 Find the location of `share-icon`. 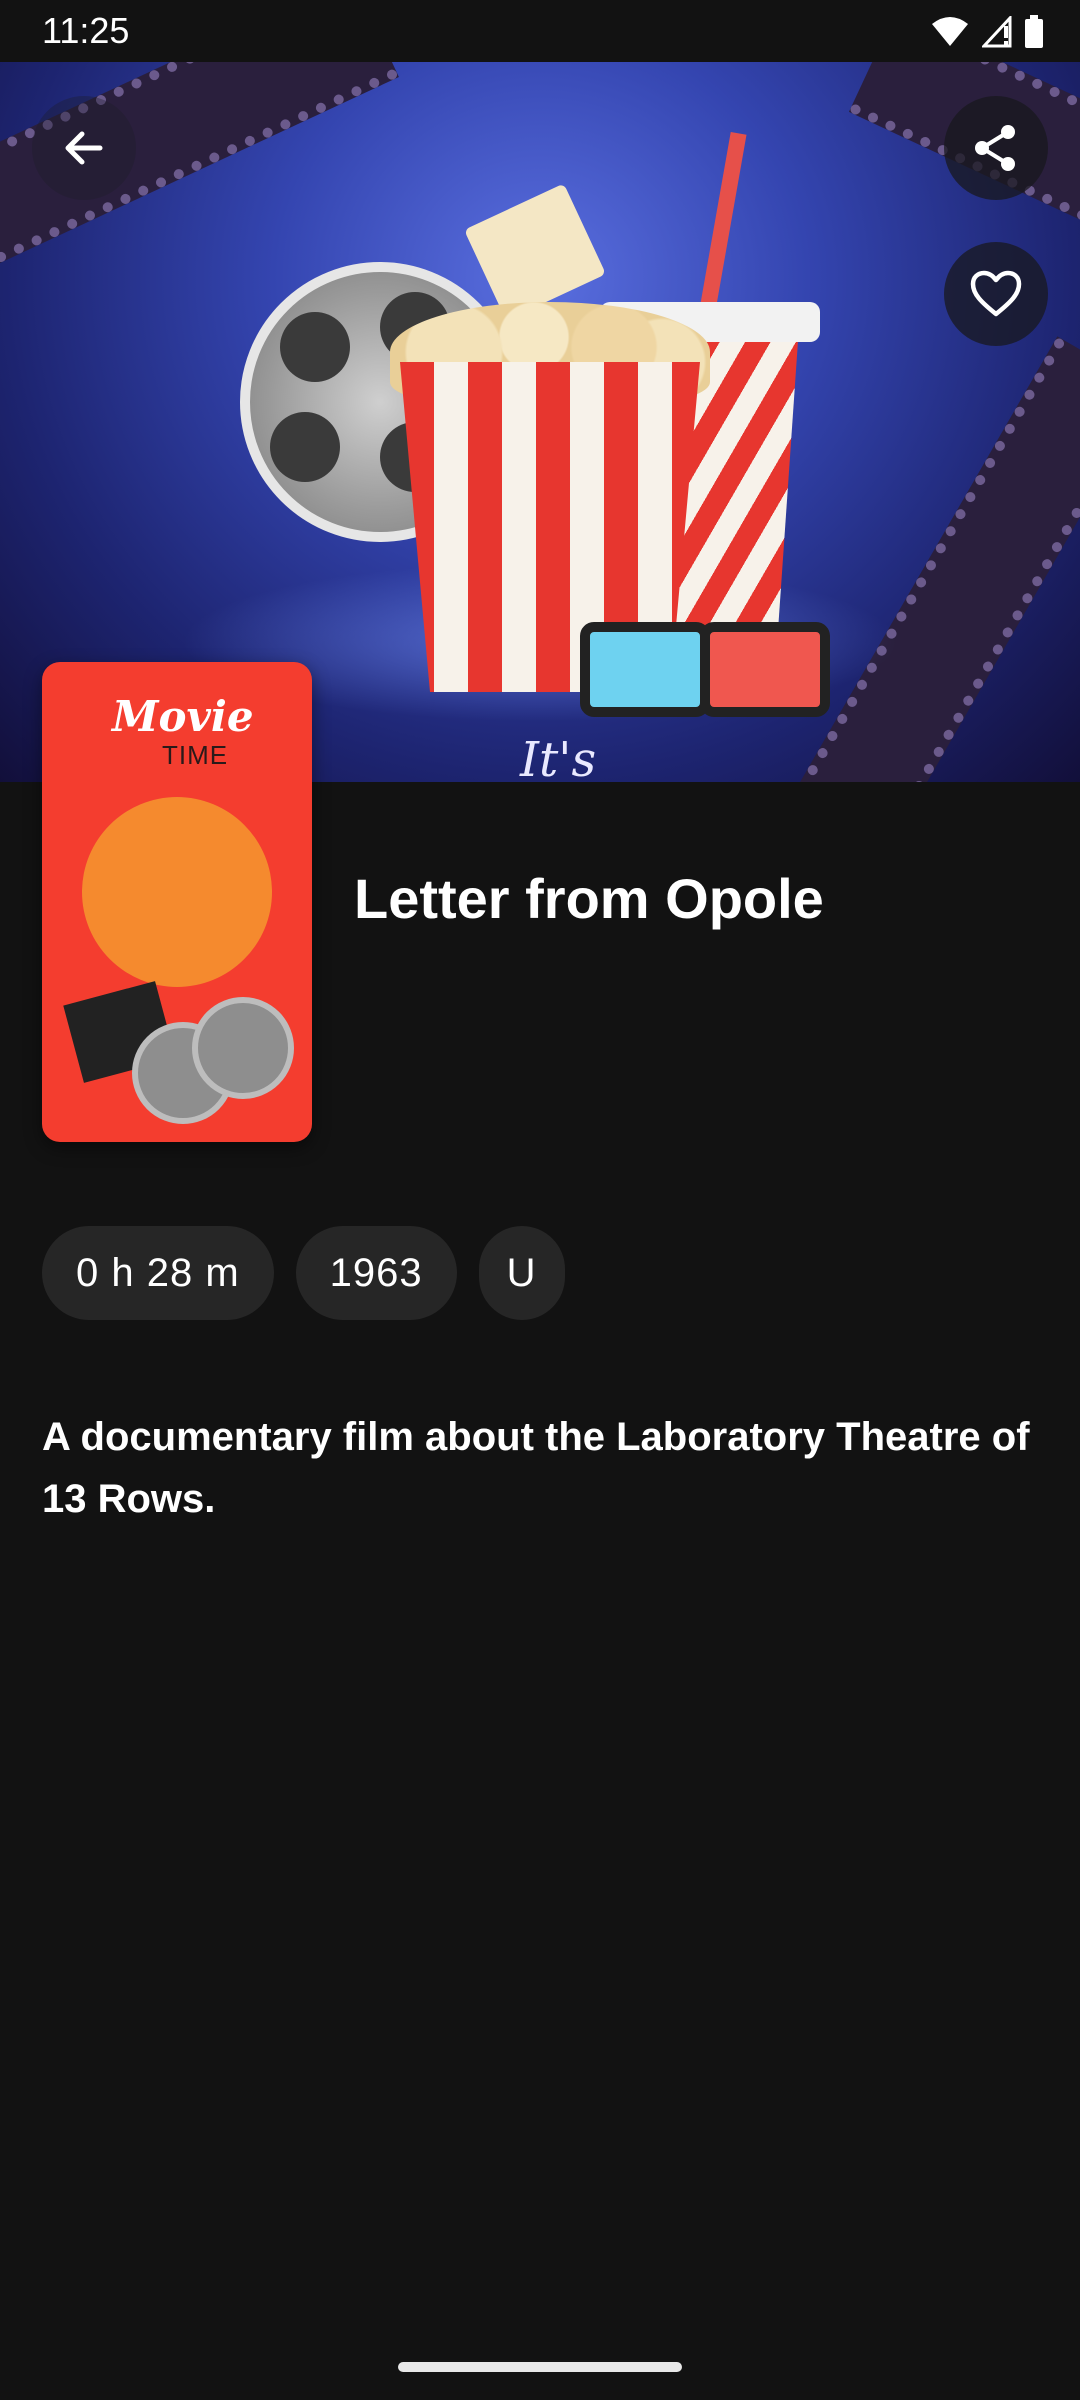

share-icon is located at coordinates (995, 148).